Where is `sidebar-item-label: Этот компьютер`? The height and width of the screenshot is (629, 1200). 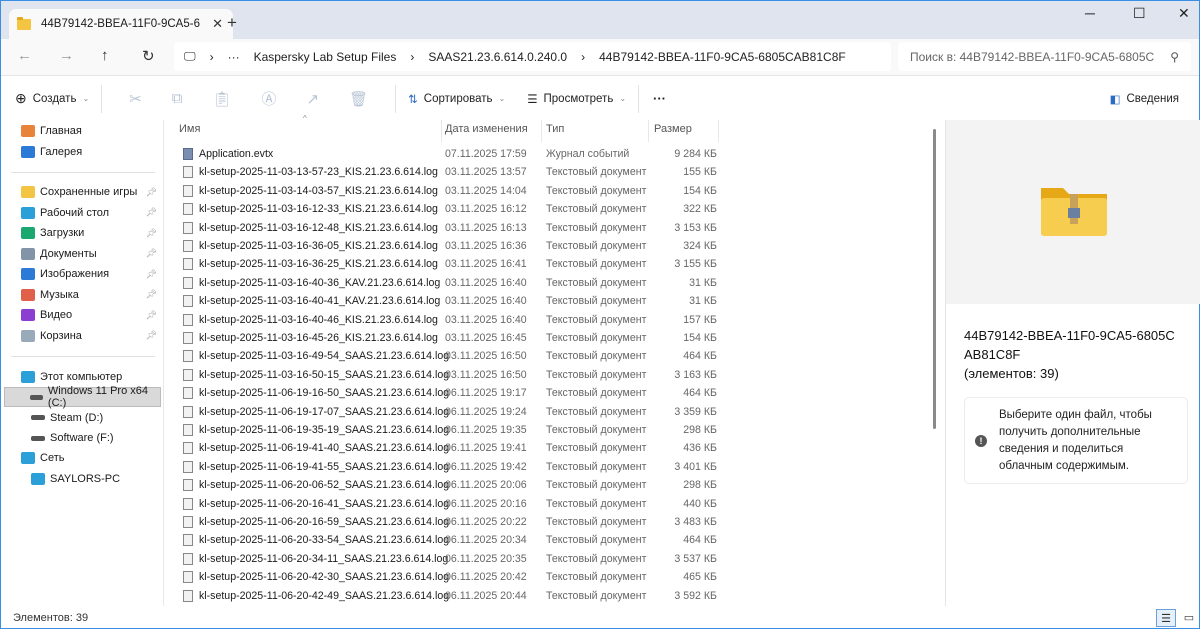 sidebar-item-label: Этот компьютер is located at coordinates (81, 377).